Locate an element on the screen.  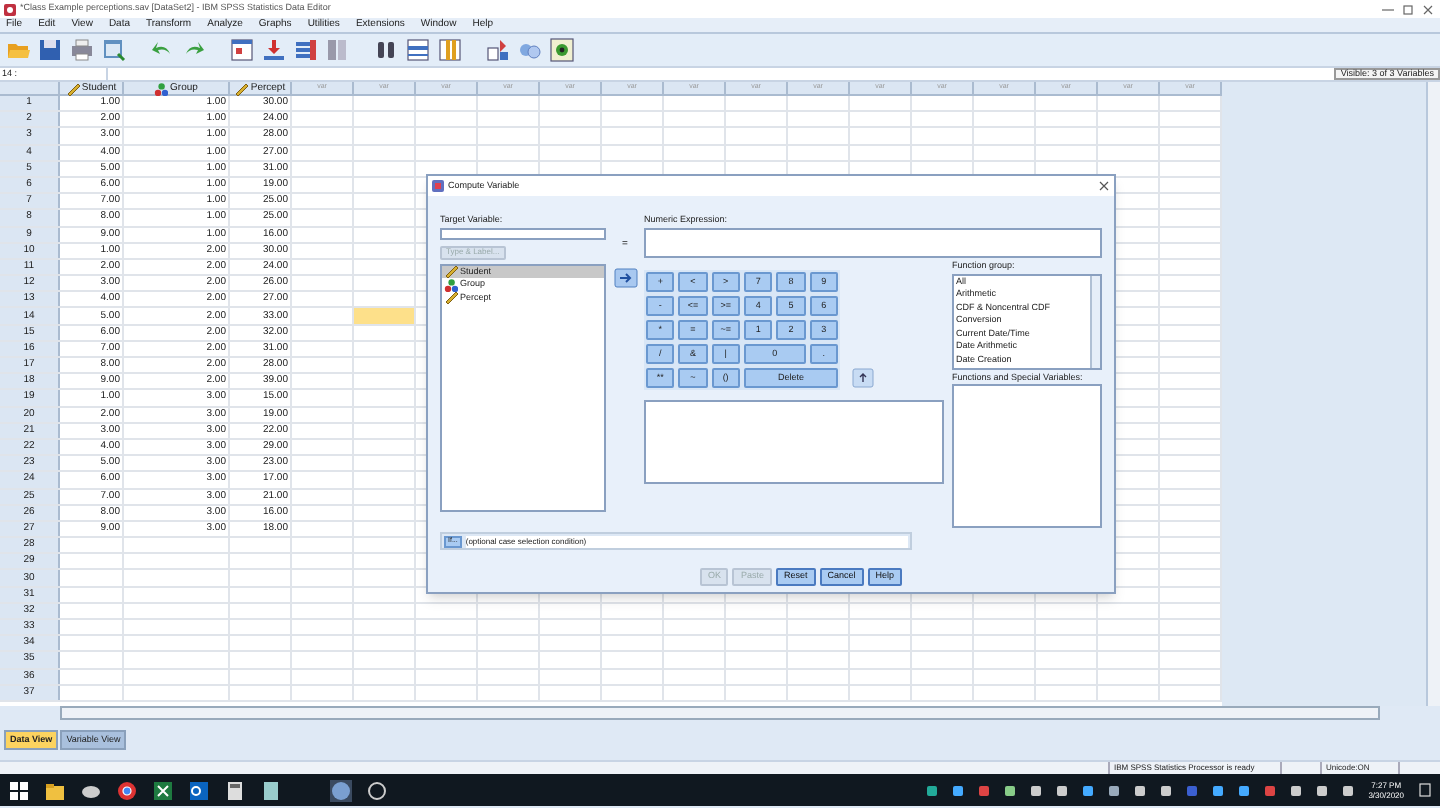
target-variable-field is located at coordinates (523, 233).